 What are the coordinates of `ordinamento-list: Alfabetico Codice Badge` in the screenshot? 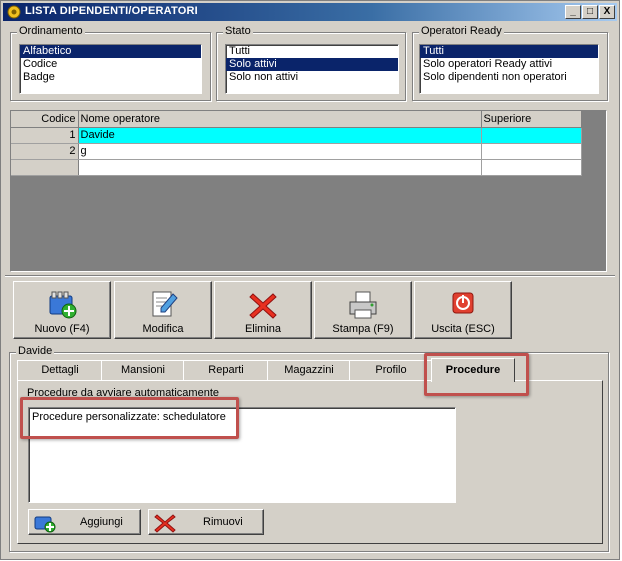 It's located at (110, 69).